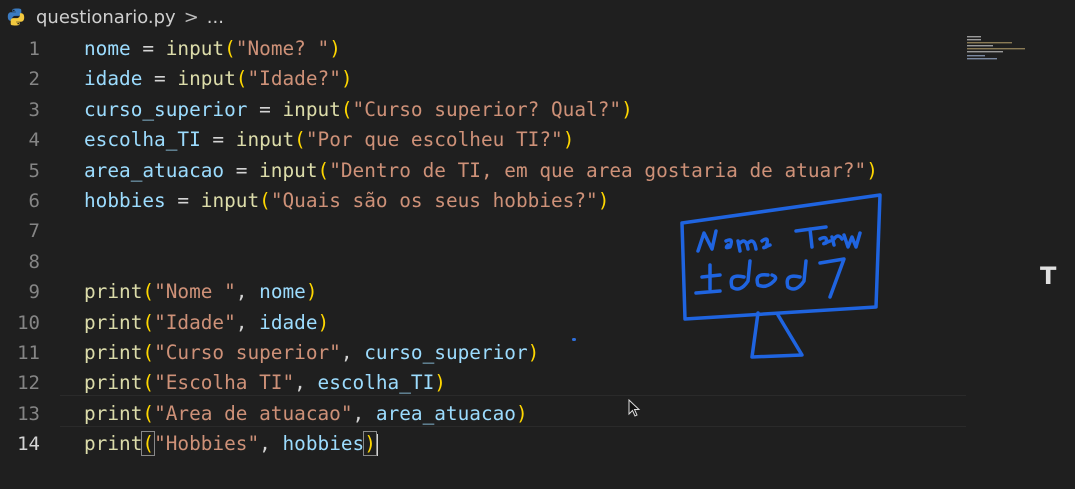 The height and width of the screenshot is (489, 1075). Describe the element at coordinates (376, 444) in the screenshot. I see `text-cursor` at that location.